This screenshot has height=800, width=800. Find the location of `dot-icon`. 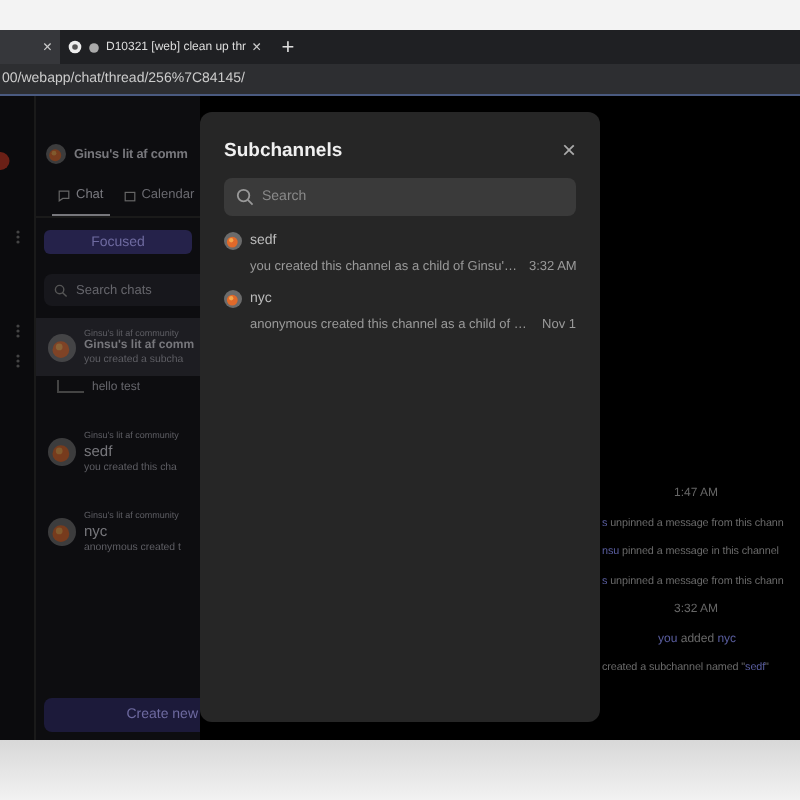

dot-icon is located at coordinates (94, 47).